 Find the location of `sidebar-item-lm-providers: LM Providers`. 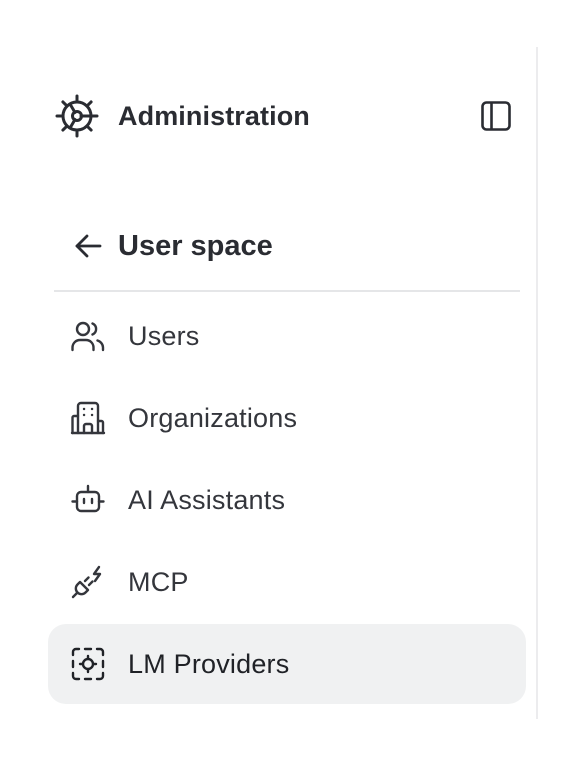

sidebar-item-lm-providers: LM Providers is located at coordinates (287, 664).